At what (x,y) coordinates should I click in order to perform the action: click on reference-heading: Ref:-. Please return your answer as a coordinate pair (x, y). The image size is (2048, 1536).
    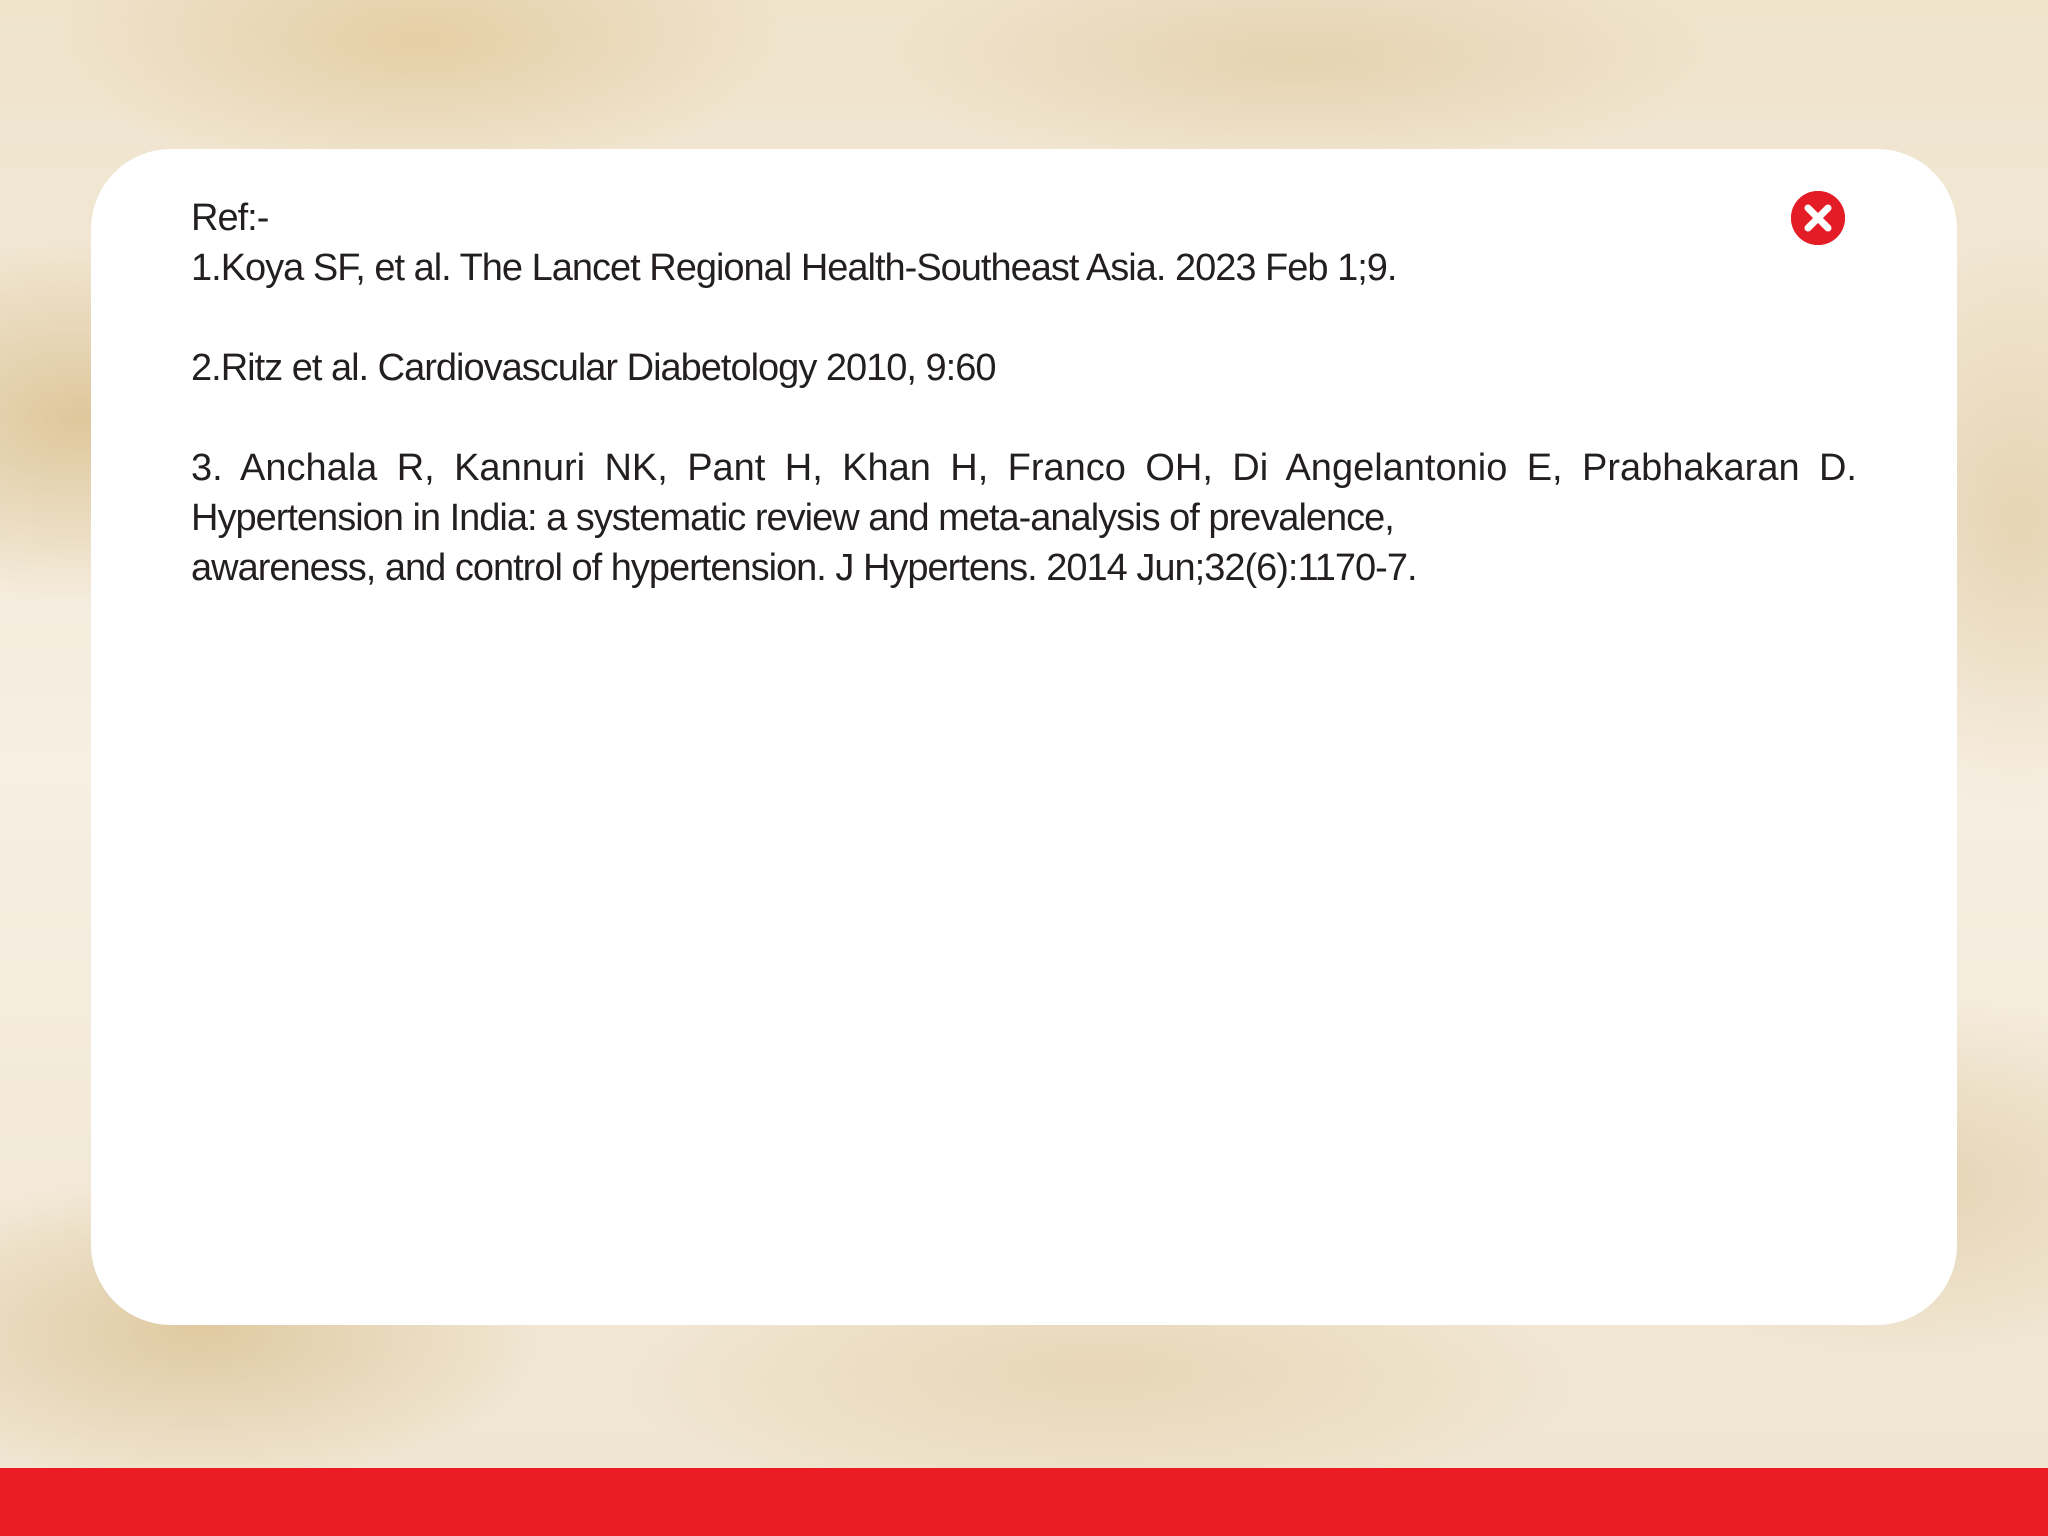
    Looking at the image, I should click on (230, 218).